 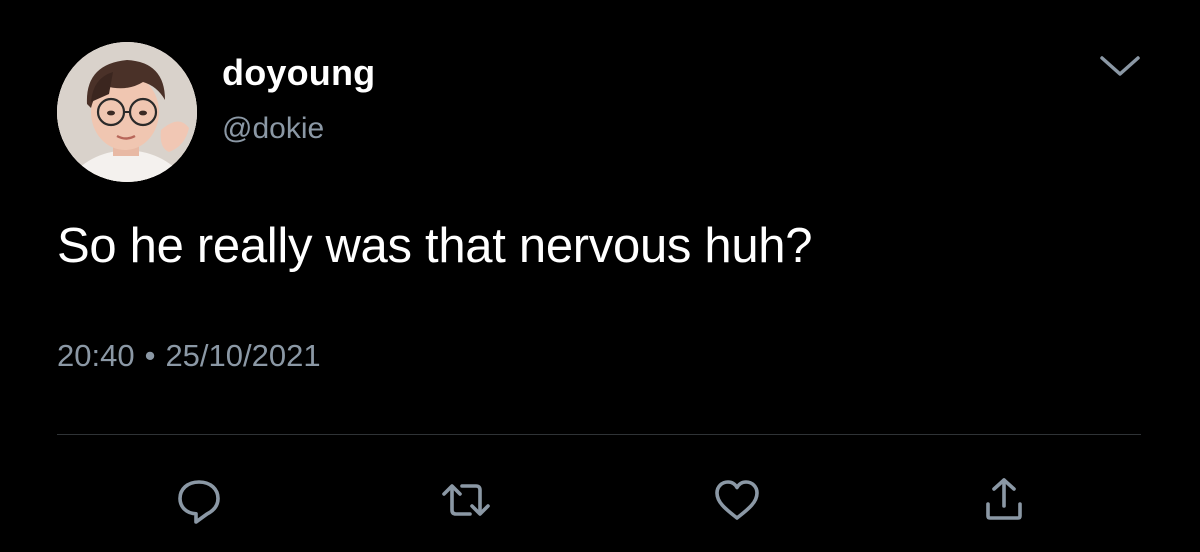 I want to click on retweet-icon, so click(x=466, y=500).